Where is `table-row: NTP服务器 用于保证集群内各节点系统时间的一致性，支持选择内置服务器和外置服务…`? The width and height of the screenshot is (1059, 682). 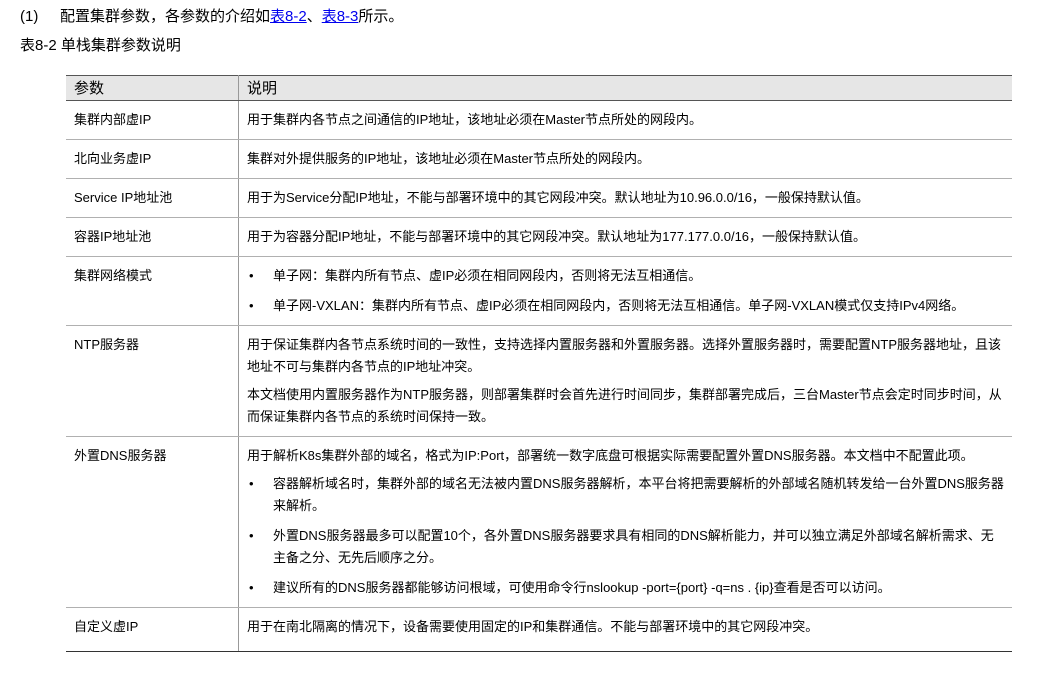 table-row: NTP服务器 用于保证集群内各节点系统时间的一致性，支持选择内置服务器和外置服务… is located at coordinates (539, 381).